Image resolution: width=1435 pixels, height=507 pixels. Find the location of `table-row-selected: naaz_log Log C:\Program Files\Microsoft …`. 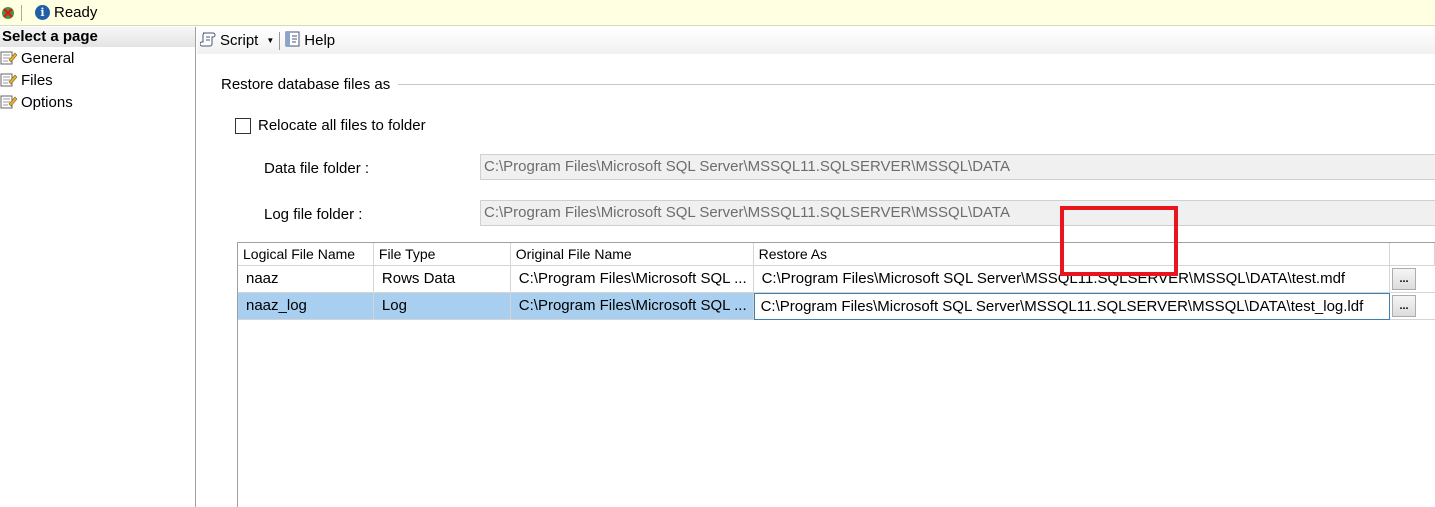

table-row-selected: naaz_log Log C:\Program Files\Microsoft … is located at coordinates (836, 306).